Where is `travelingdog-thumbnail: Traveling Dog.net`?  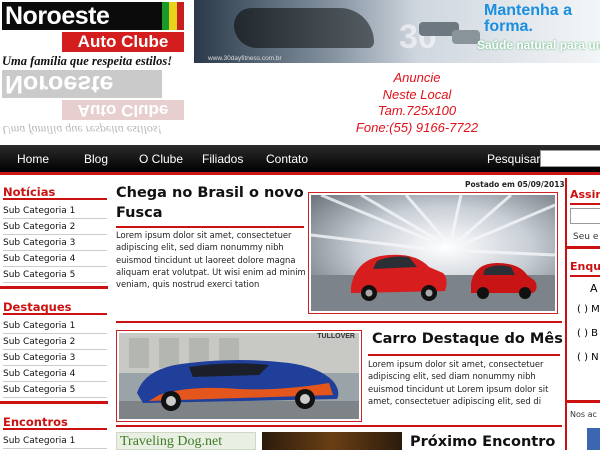 travelingdog-thumbnail: Traveling Dog.net is located at coordinates (186, 441).